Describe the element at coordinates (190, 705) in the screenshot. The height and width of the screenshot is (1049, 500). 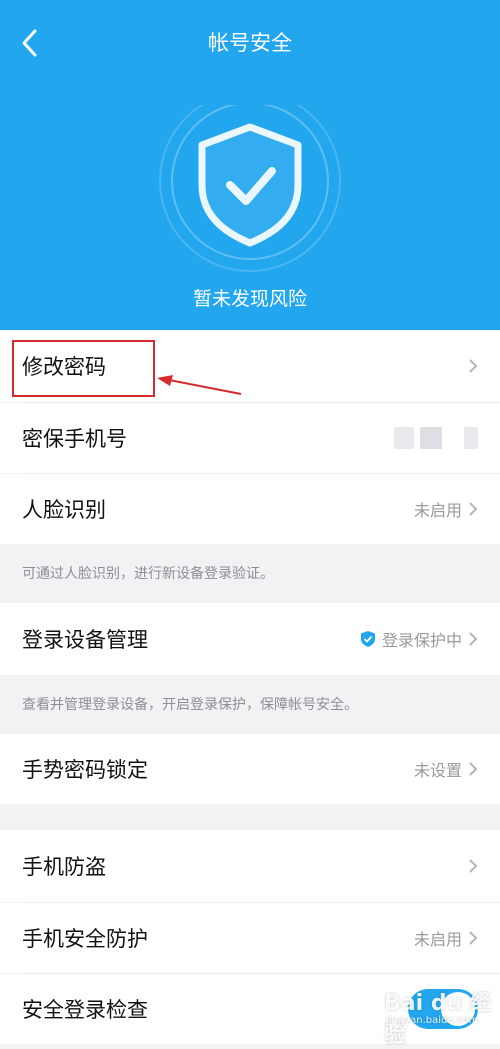
I see `device-management-note: 查看并管理登录设备，开启登录保护，保障帐号安全。` at that location.